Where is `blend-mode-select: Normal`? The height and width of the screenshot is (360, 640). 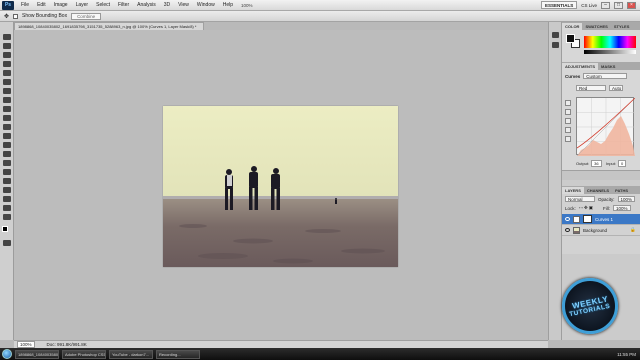 blend-mode-select: Normal is located at coordinates (580, 199).